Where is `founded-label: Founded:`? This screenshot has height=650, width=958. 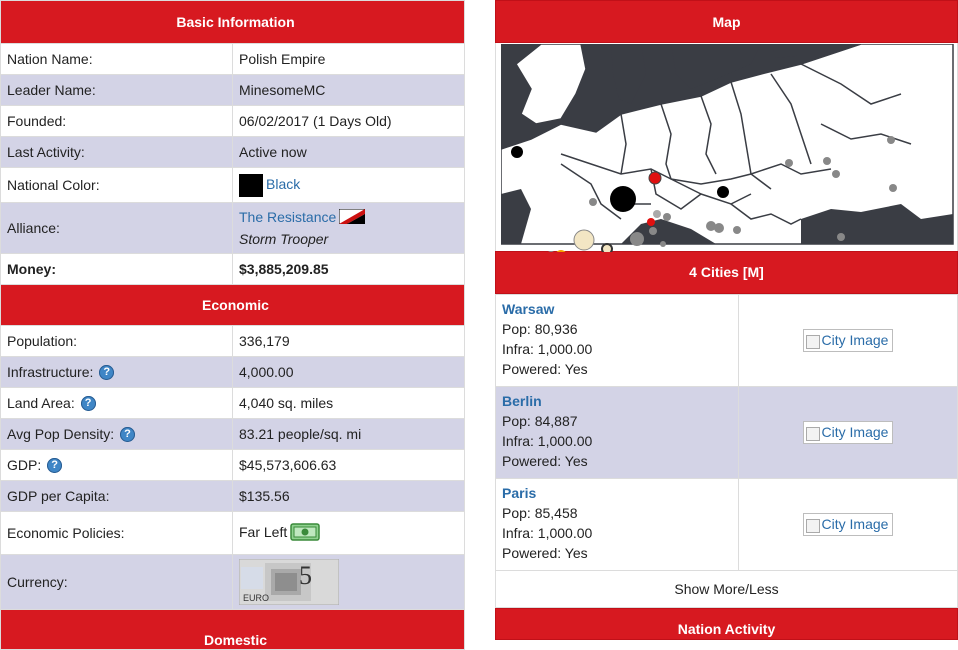 founded-label: Founded: is located at coordinates (116, 121).